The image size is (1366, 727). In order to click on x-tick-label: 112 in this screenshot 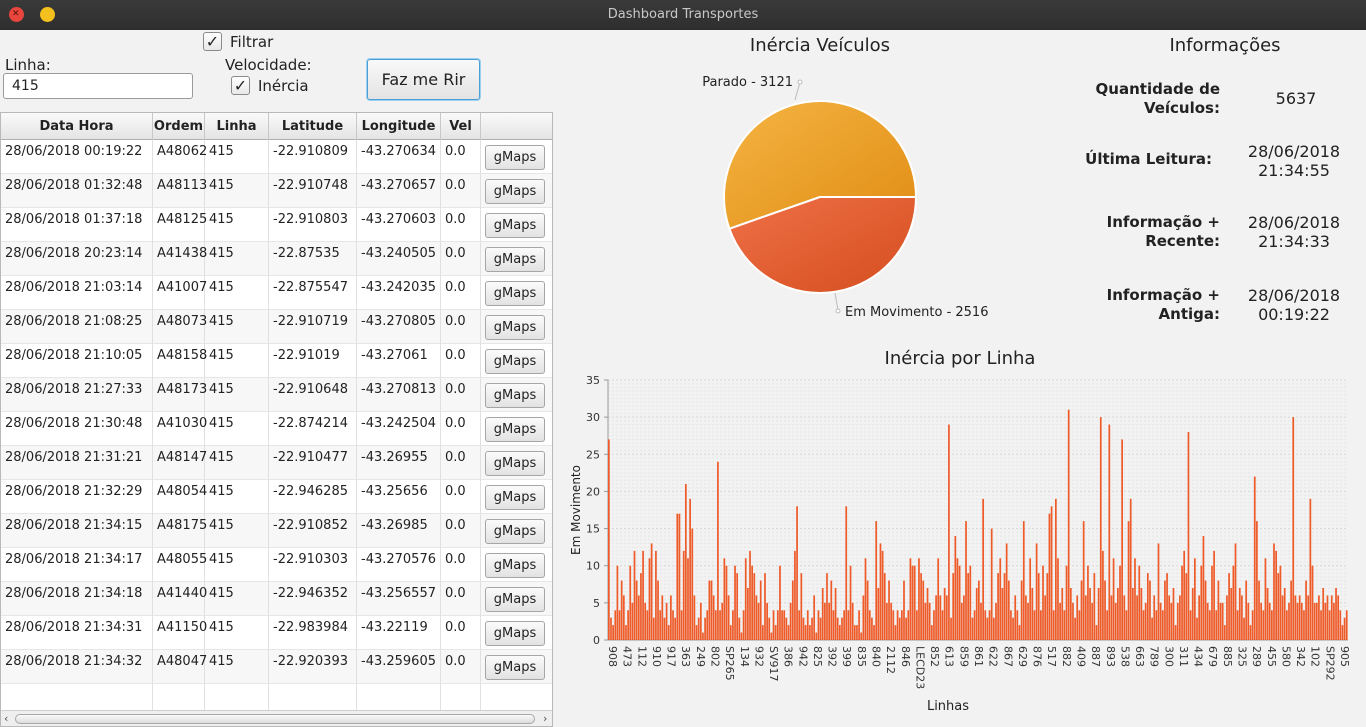, I will do `click(641, 656)`.